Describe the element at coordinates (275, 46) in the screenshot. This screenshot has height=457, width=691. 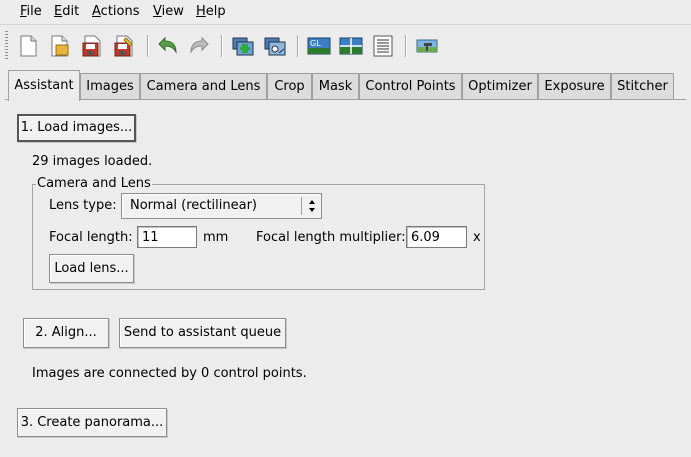
I see `add-time-series-icon` at that location.